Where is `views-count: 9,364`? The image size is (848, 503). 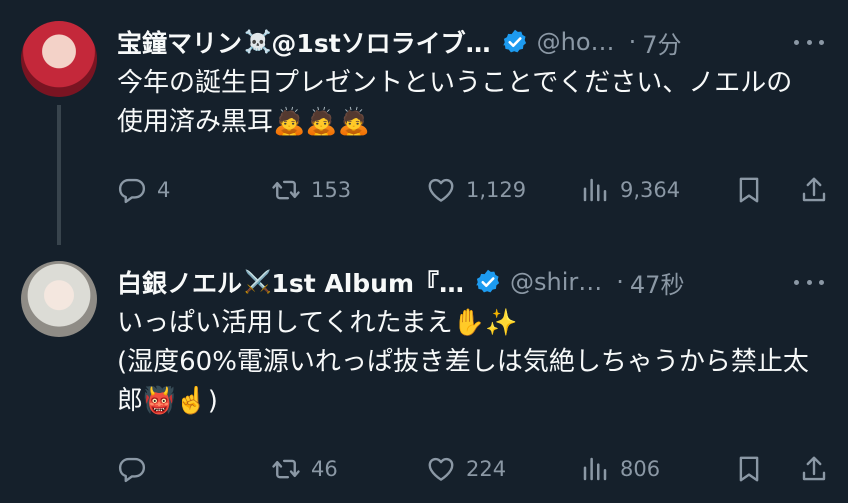
views-count: 9,364 is located at coordinates (650, 190).